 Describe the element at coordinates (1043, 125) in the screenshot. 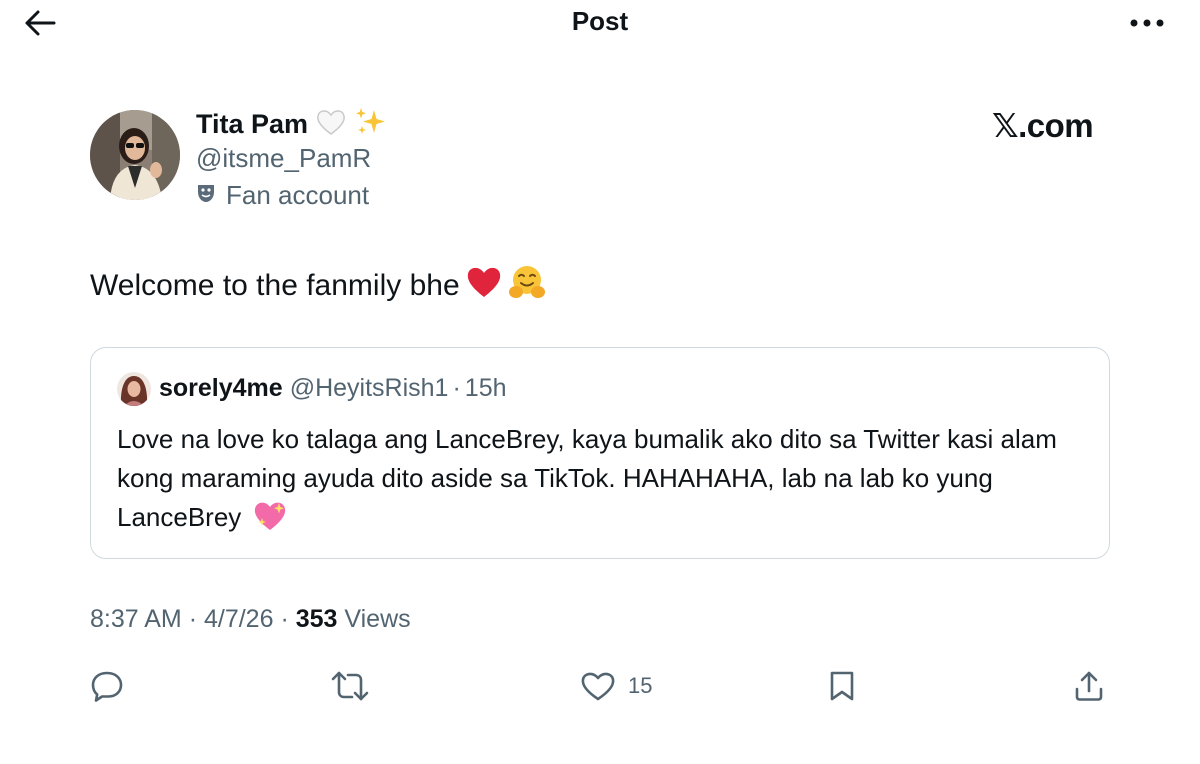

I see `brand-logo: 𝕏.com` at that location.